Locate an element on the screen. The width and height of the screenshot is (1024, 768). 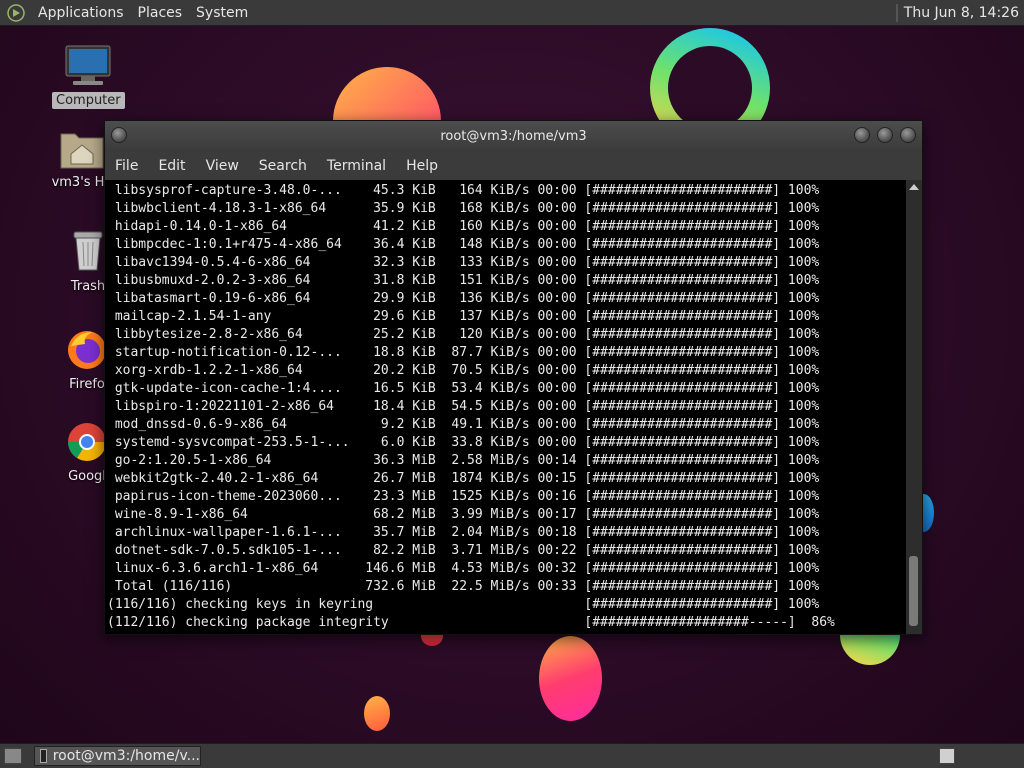
terminal-menubar: File Edit View Search Terminal Help is located at coordinates (513, 166).